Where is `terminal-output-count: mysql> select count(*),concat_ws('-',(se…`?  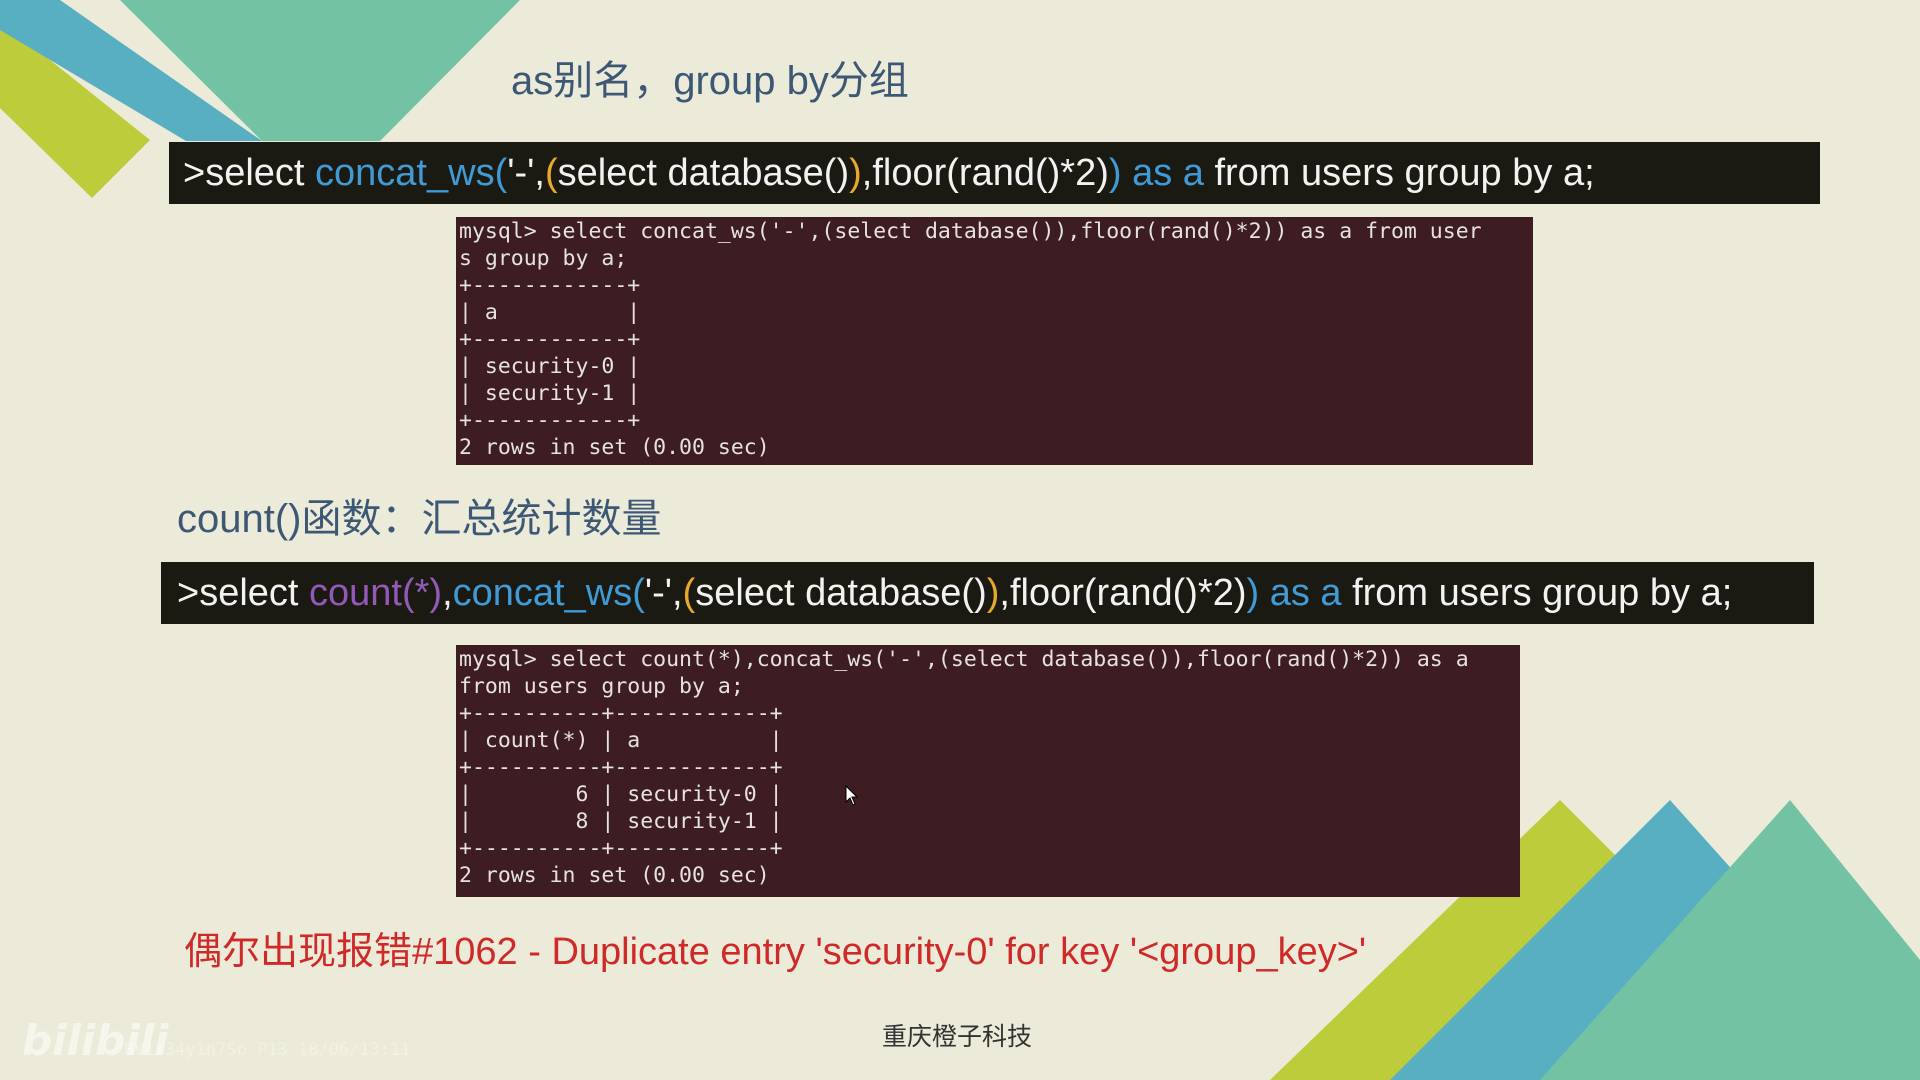 terminal-output-count: mysql> select count(*),concat_ws('-',(se… is located at coordinates (988, 771).